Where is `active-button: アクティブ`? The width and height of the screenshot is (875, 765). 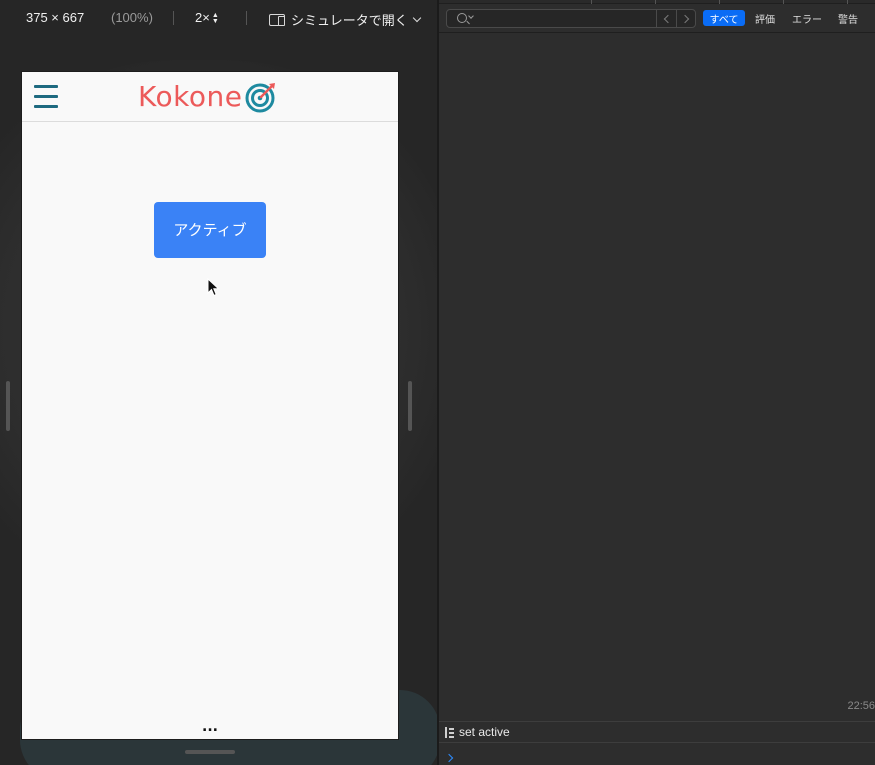
active-button: アクティブ is located at coordinates (210, 230).